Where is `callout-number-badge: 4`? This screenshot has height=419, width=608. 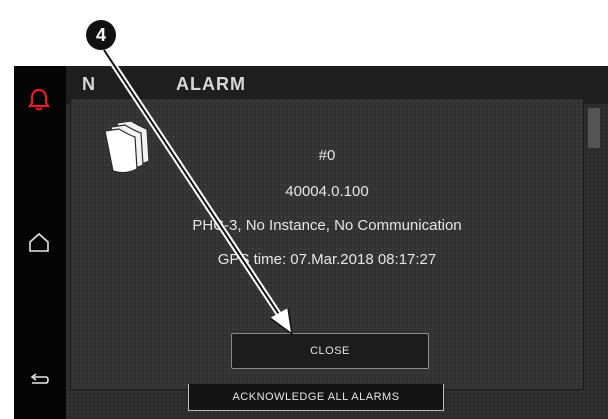 callout-number-badge: 4 is located at coordinates (101, 35).